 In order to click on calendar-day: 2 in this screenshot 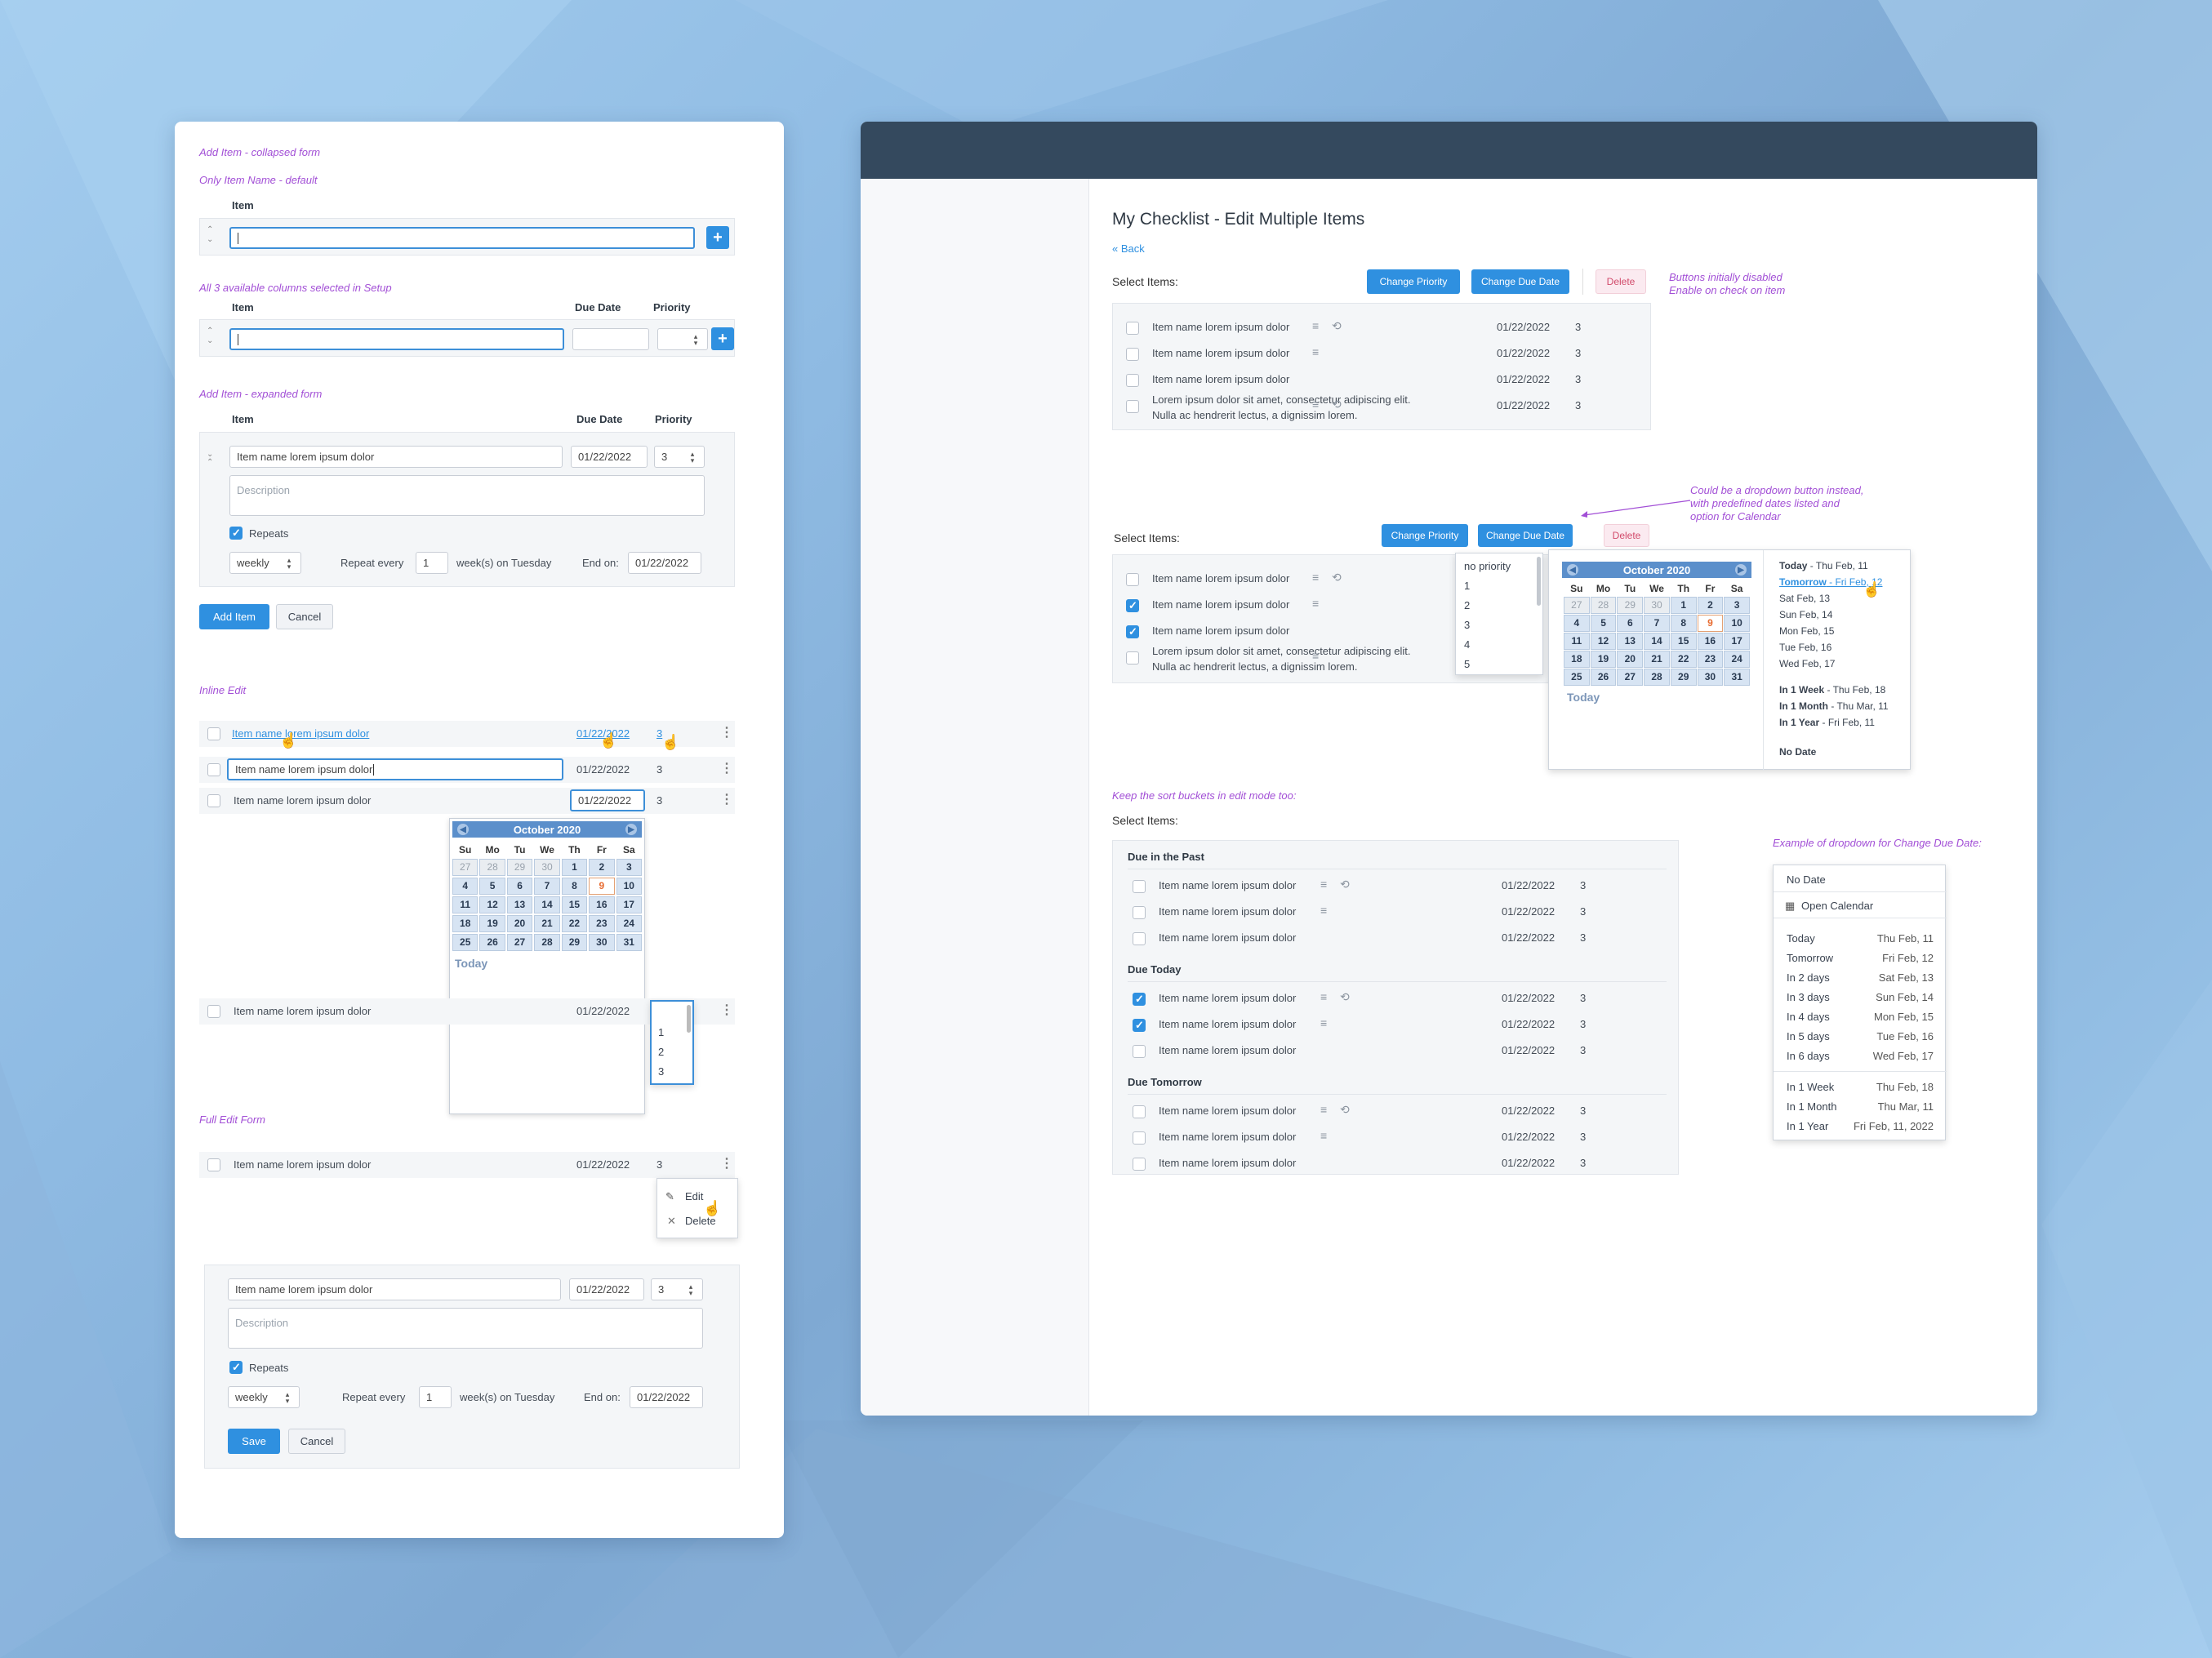, I will do `click(602, 867)`.